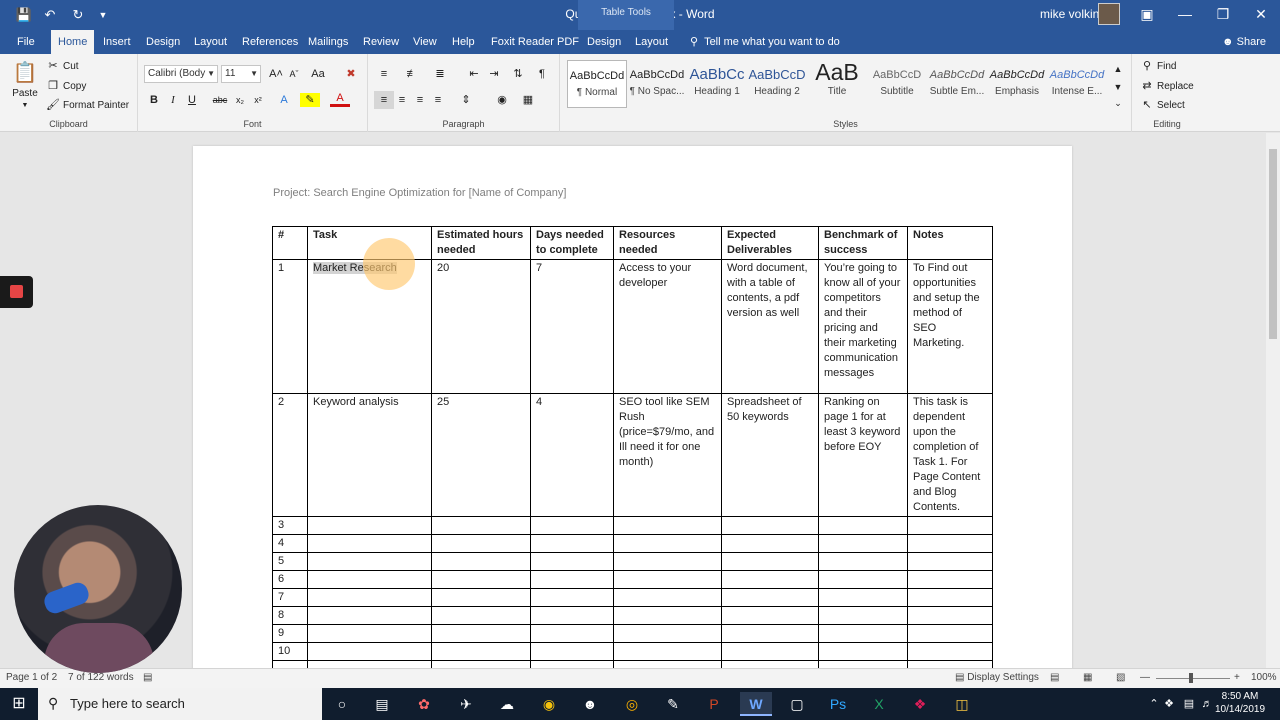 The height and width of the screenshot is (720, 1280). Describe the element at coordinates (651, 42) in the screenshot. I see `tab-table-layout: Layout` at that location.